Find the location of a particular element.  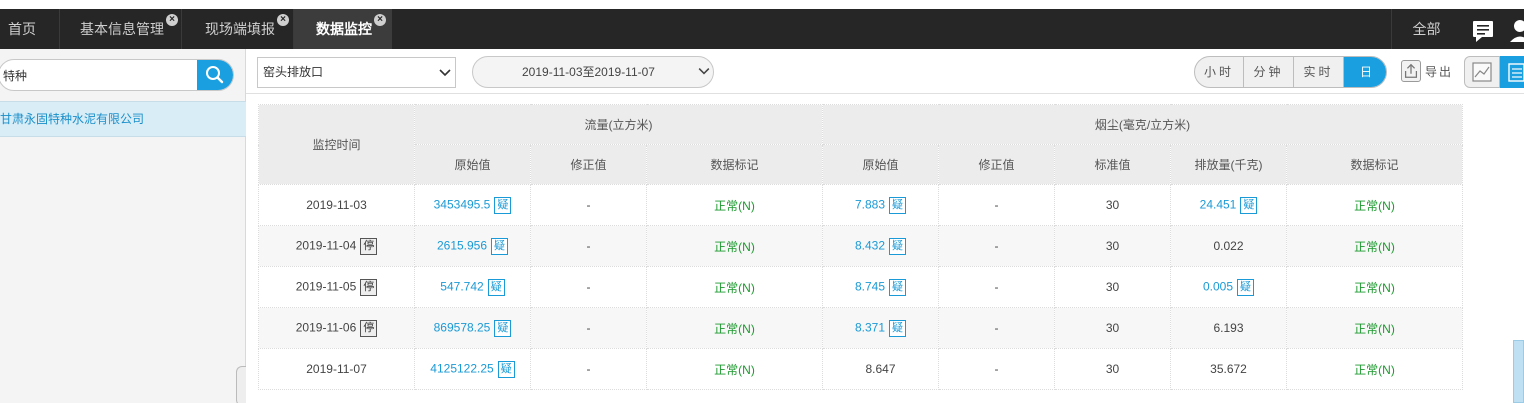

cell-date: 2019-11-07 is located at coordinates (336, 369).